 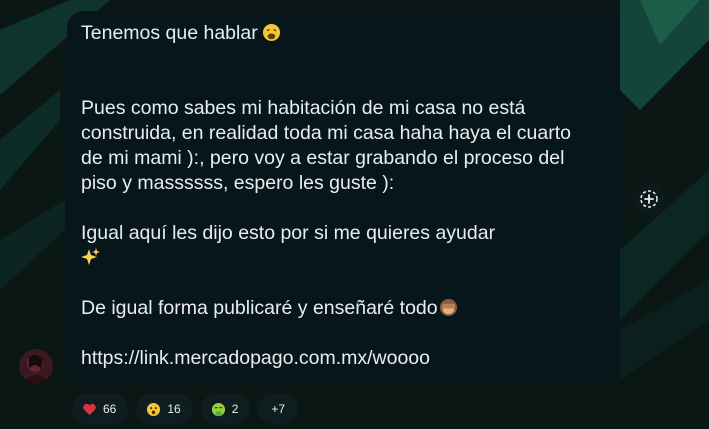 What do you see at coordinates (218, 409) in the screenshot?
I see `vomiting-face-emoji` at bounding box center [218, 409].